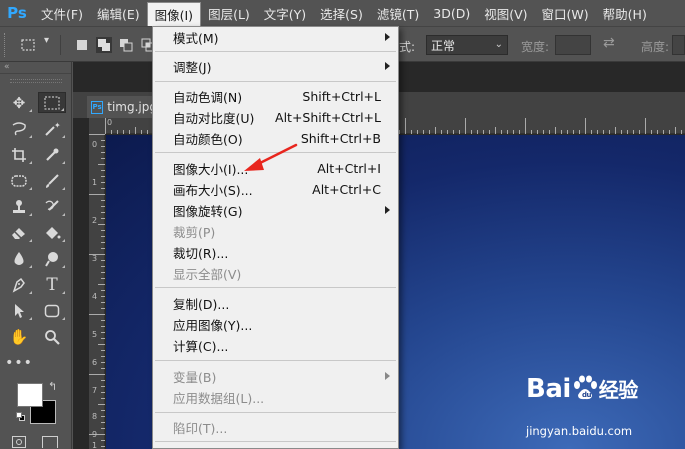 This screenshot has width=685, height=449. What do you see at coordinates (28, 45) in the screenshot?
I see `rect-marquee-preset-icon` at bounding box center [28, 45].